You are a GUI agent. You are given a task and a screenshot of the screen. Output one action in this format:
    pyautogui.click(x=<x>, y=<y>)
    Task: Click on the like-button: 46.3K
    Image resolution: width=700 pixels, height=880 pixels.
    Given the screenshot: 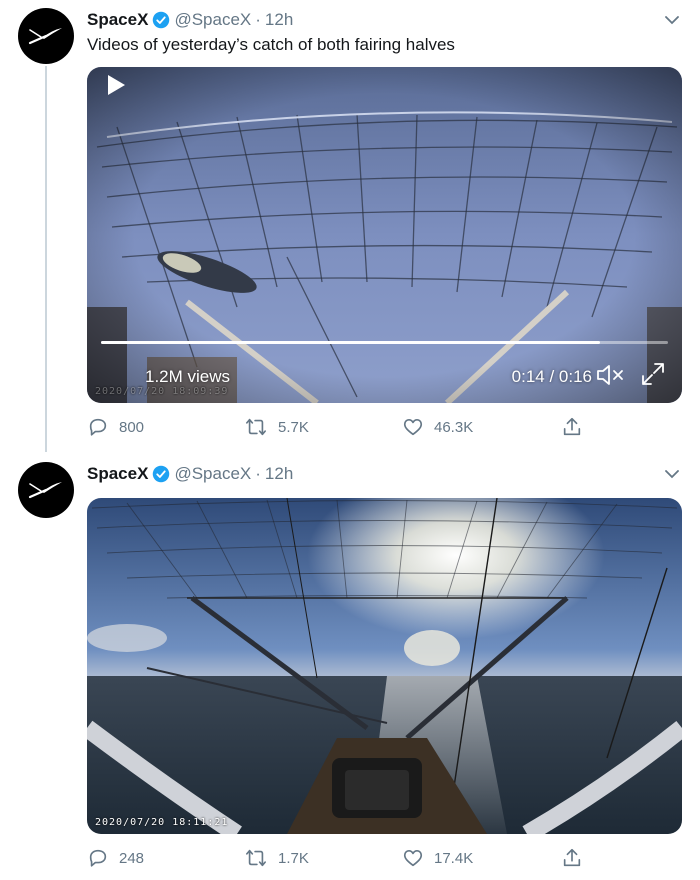 What is the action you would take?
    pyautogui.click(x=437, y=427)
    